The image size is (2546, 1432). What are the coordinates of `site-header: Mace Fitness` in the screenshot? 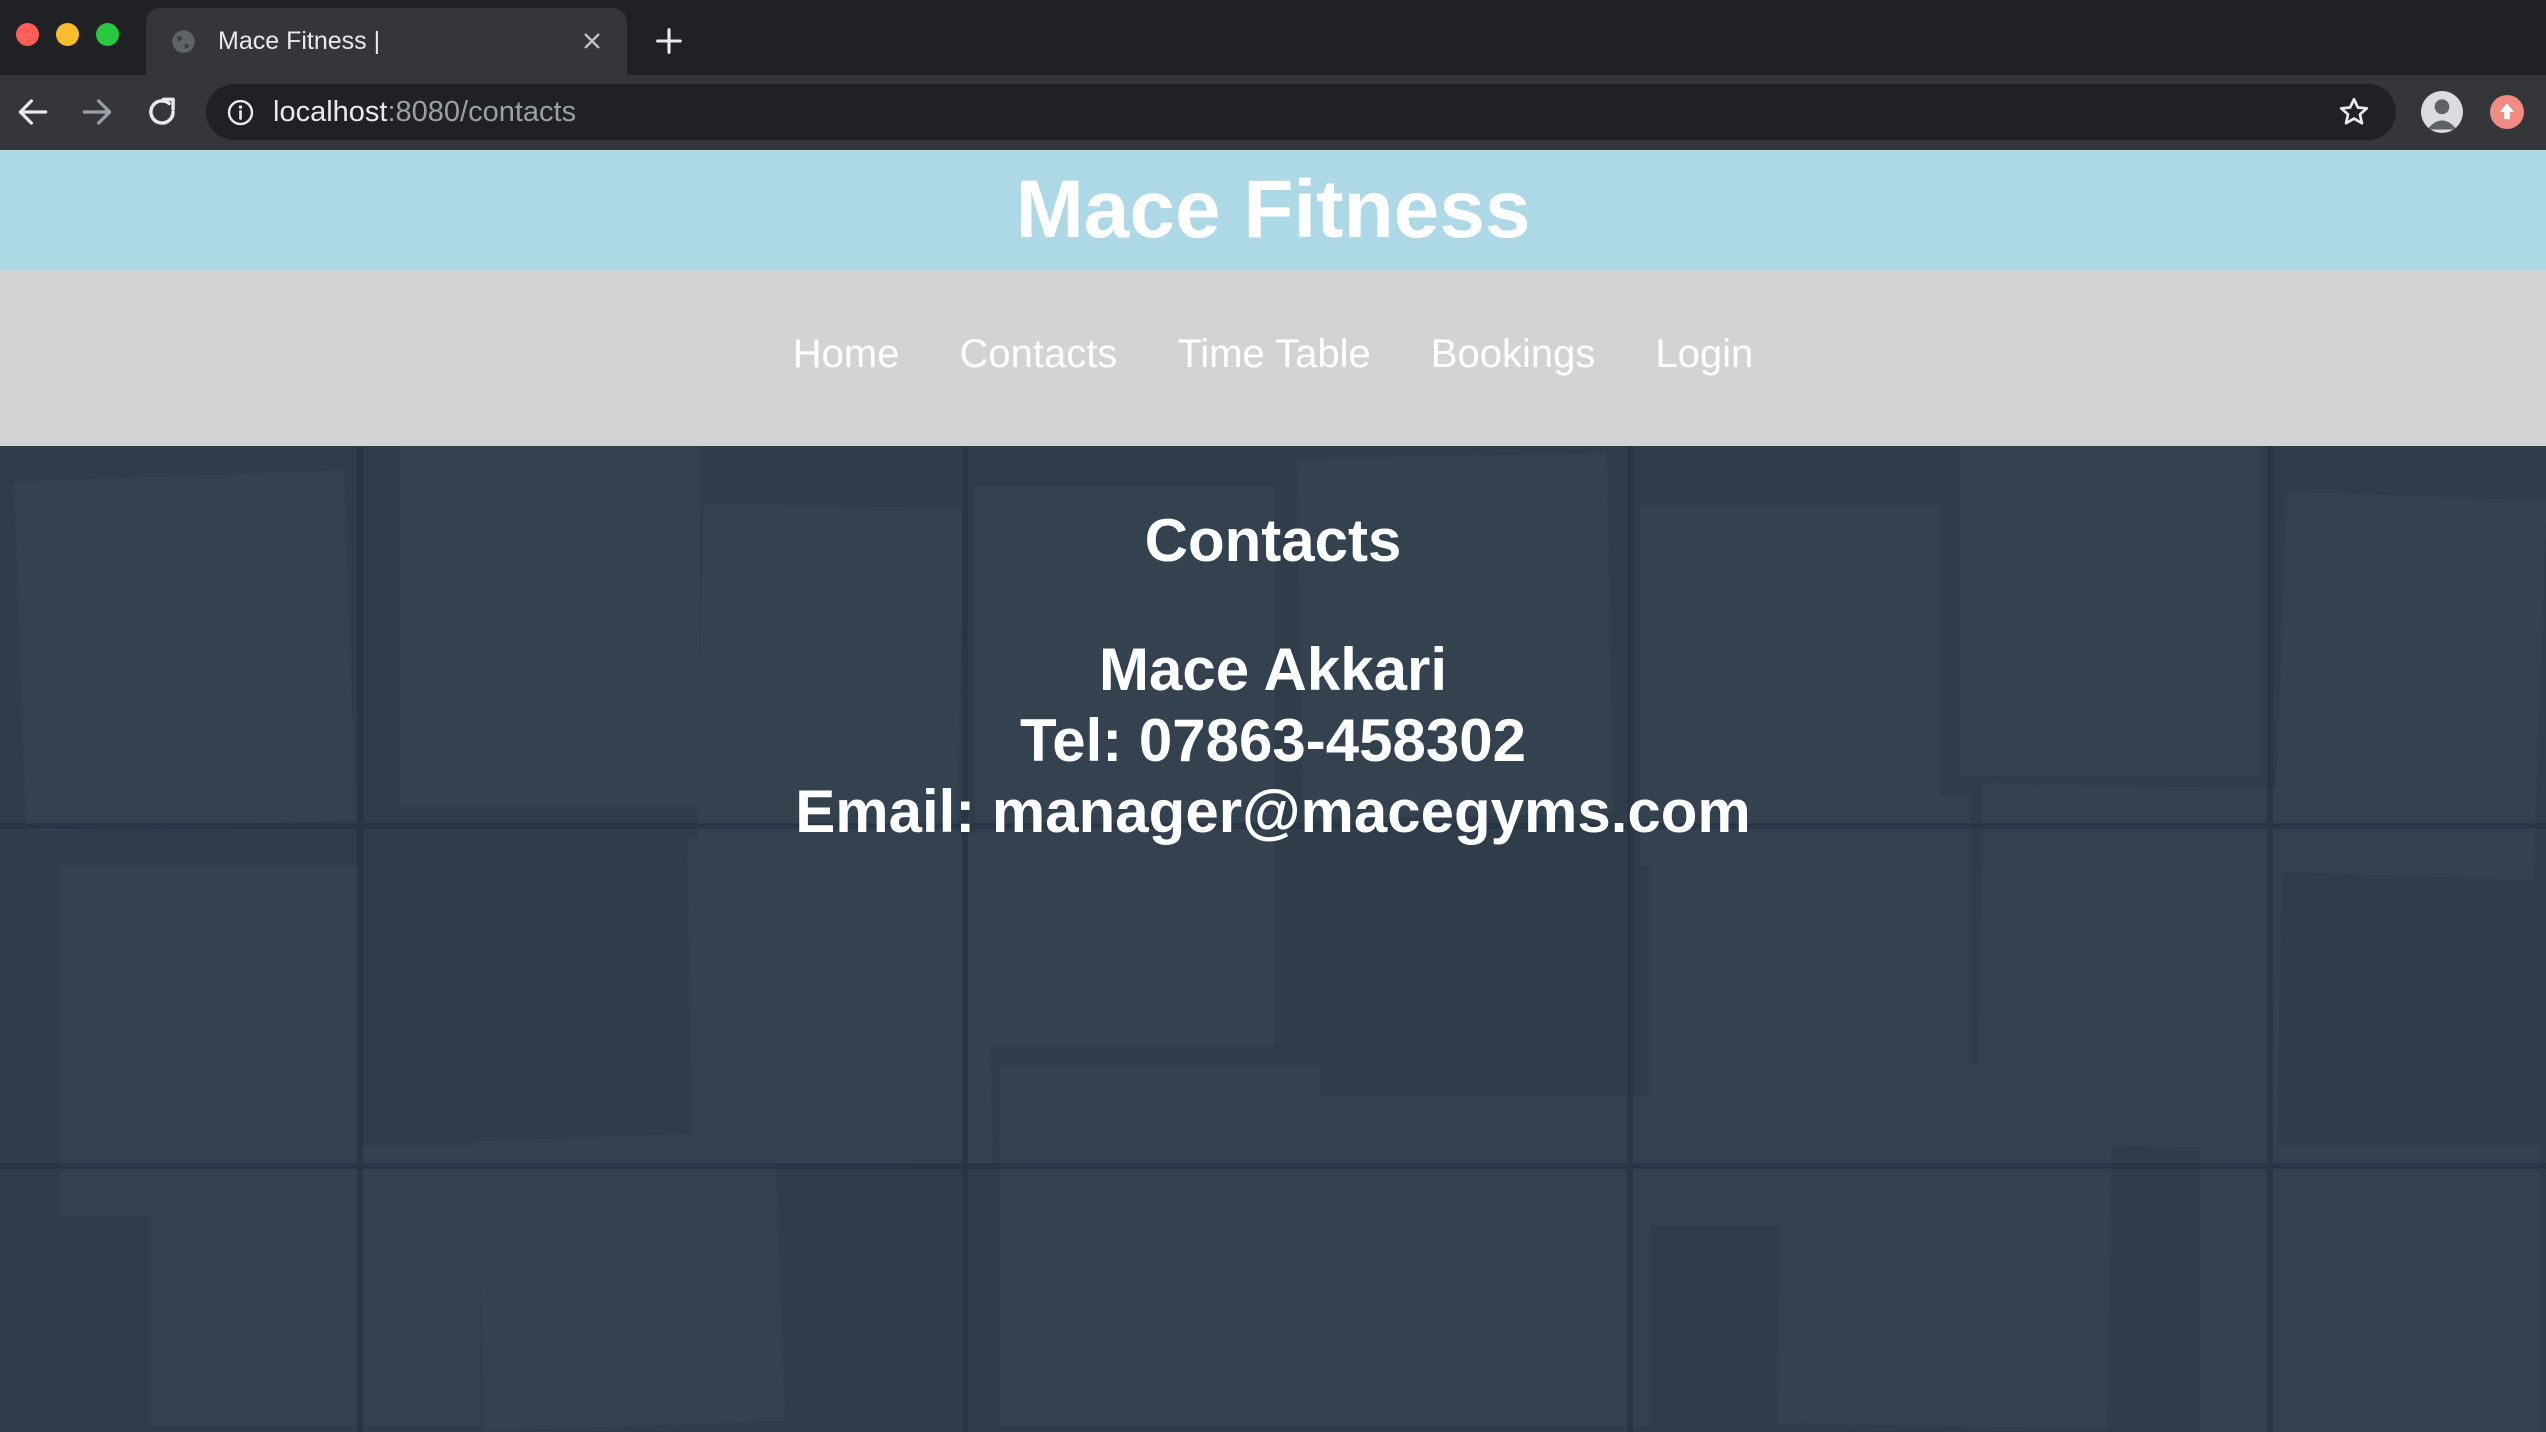 It's located at (1273, 210).